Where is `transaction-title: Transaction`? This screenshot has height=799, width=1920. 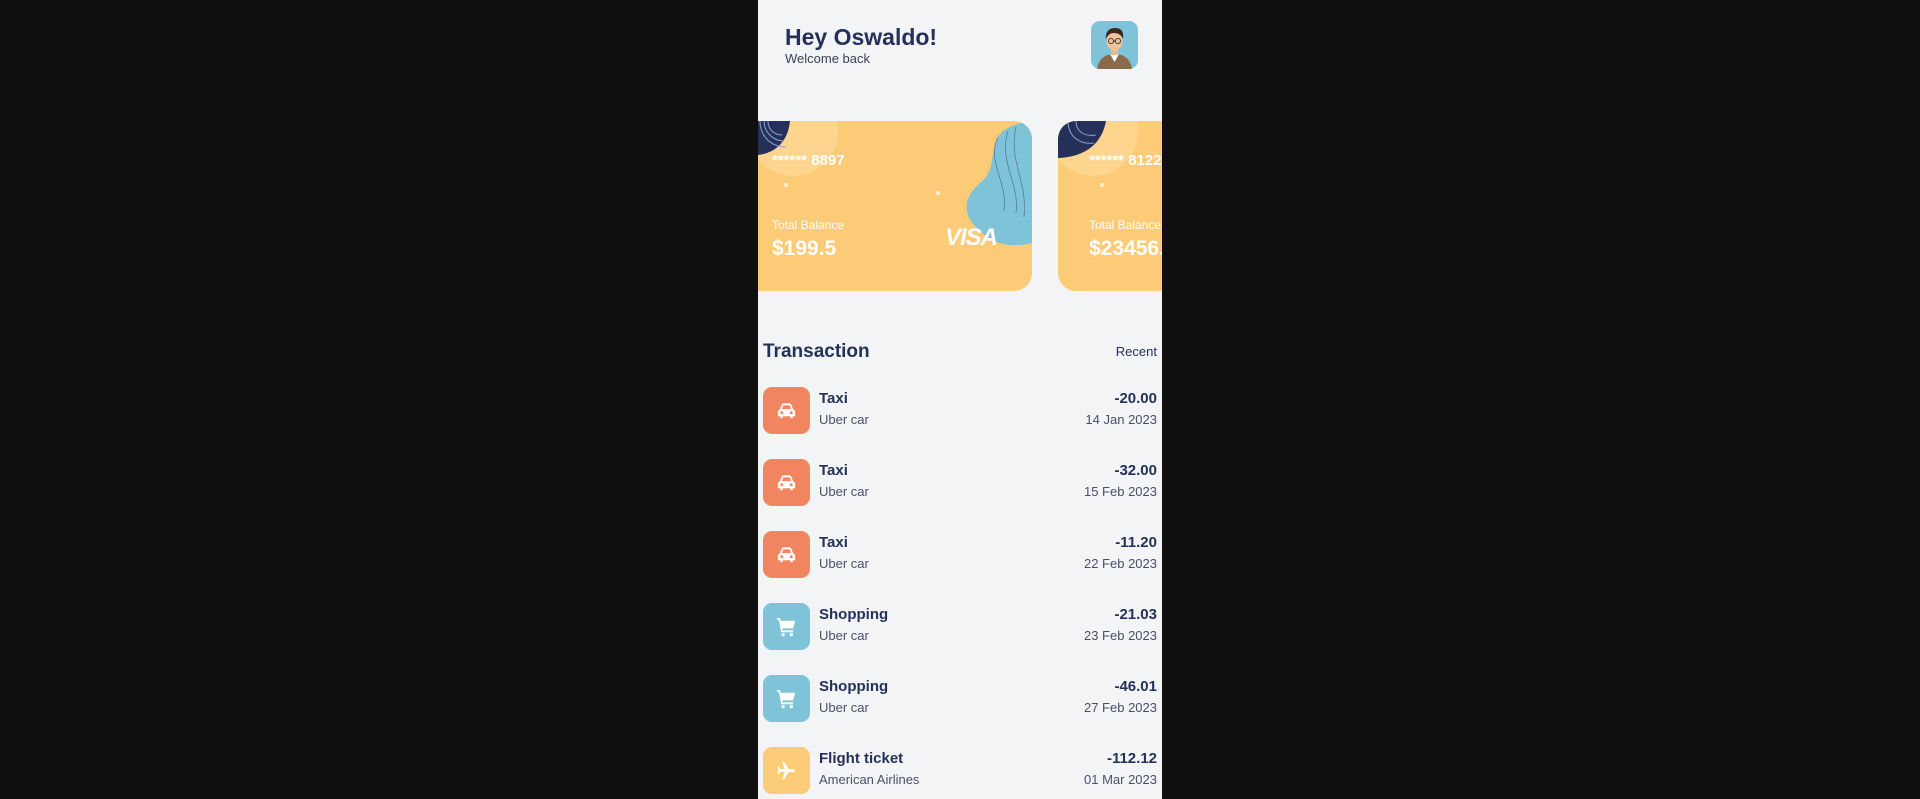 transaction-title: Transaction is located at coordinates (816, 351).